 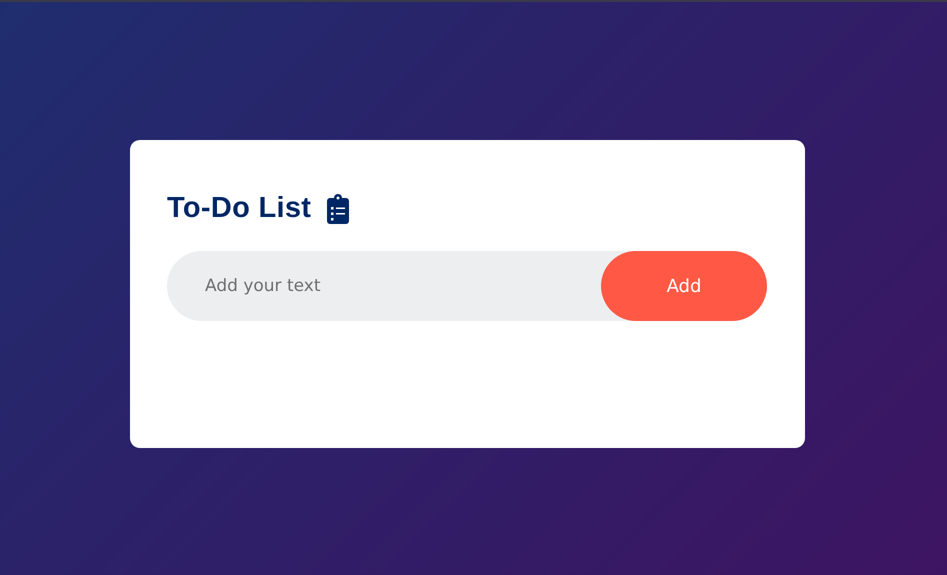 I want to click on app-title: To-Do List, so click(x=239, y=208).